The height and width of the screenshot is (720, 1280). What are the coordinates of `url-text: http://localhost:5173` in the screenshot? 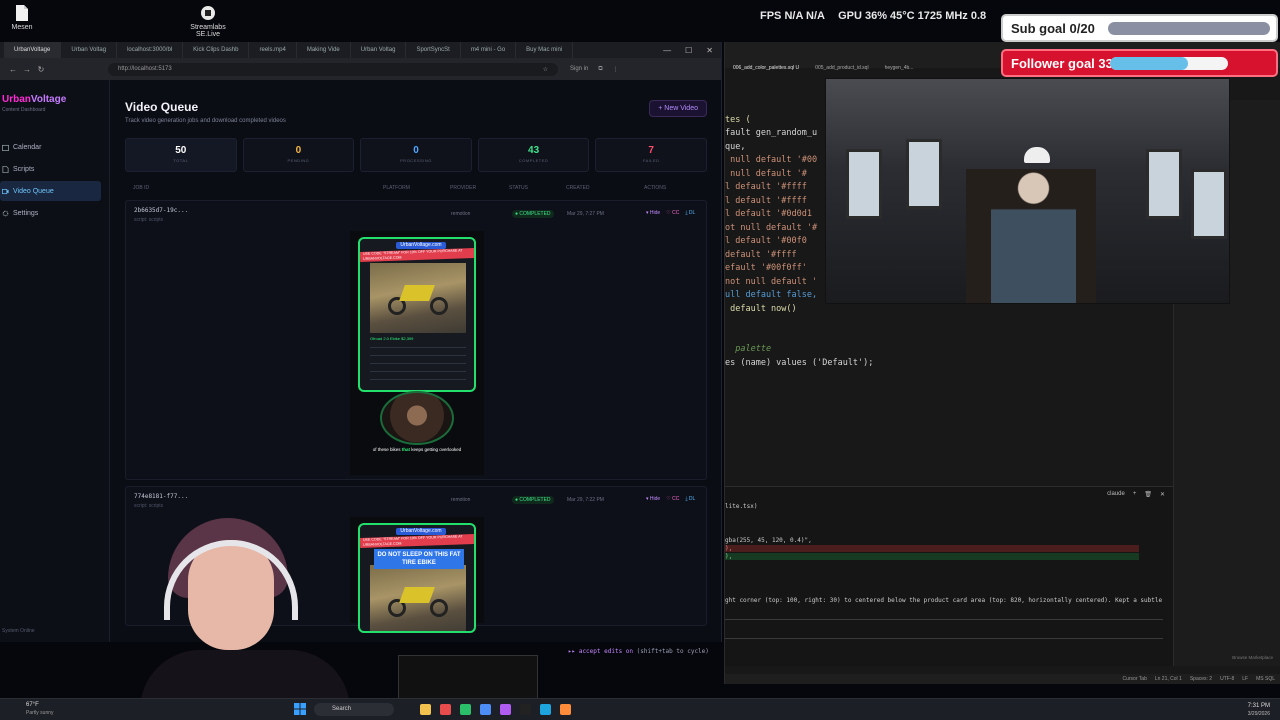 It's located at (145, 68).